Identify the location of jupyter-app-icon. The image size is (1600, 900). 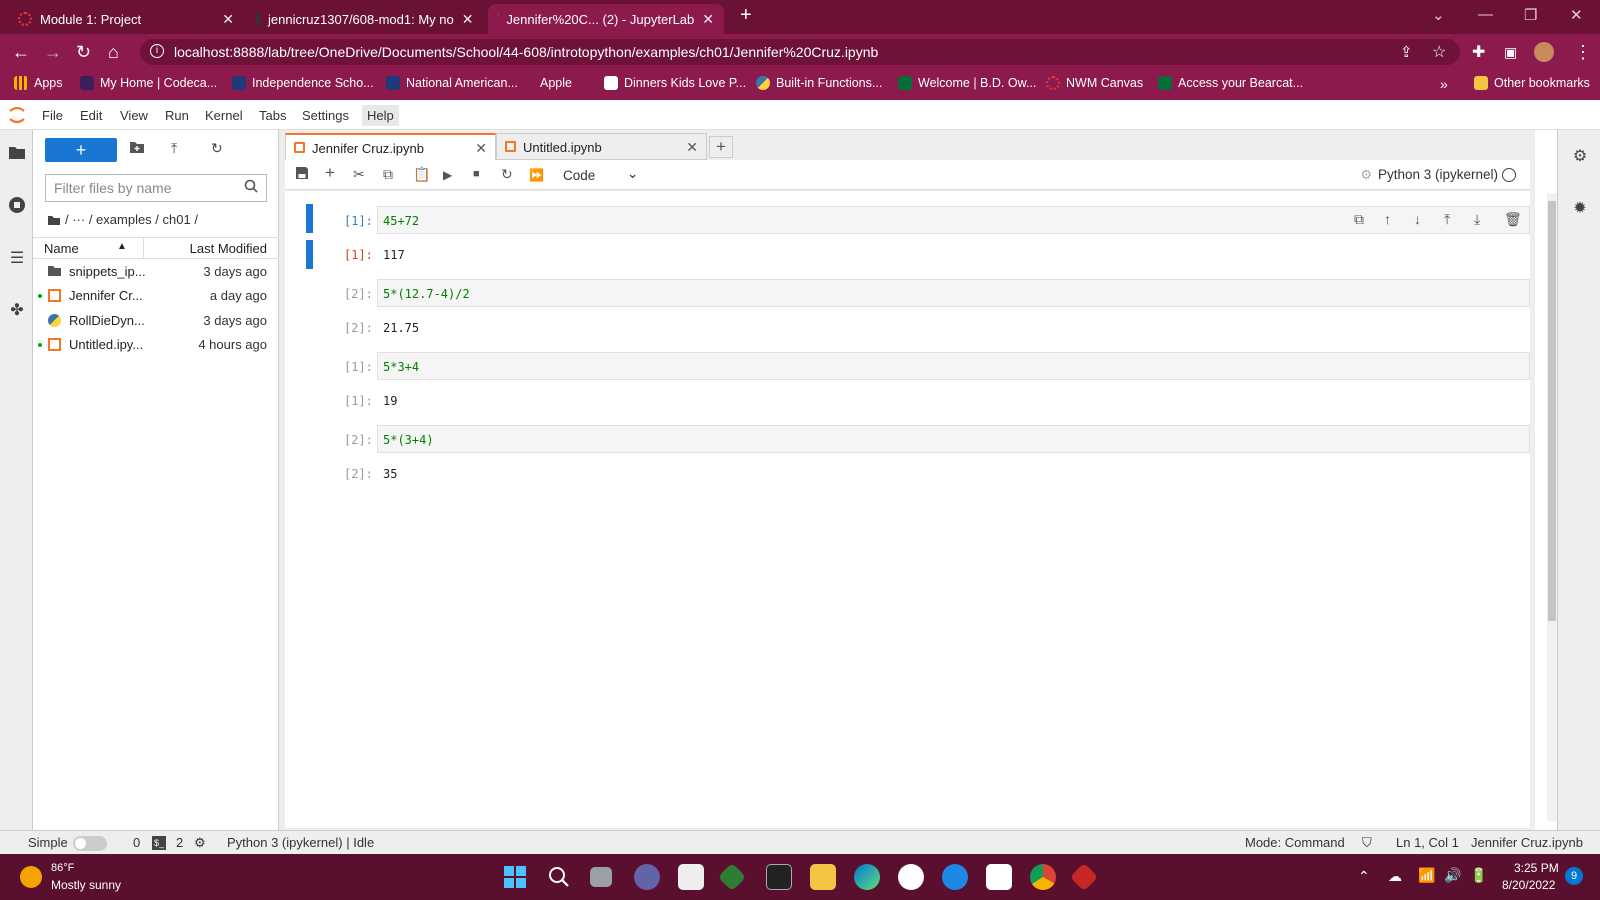
(691, 877).